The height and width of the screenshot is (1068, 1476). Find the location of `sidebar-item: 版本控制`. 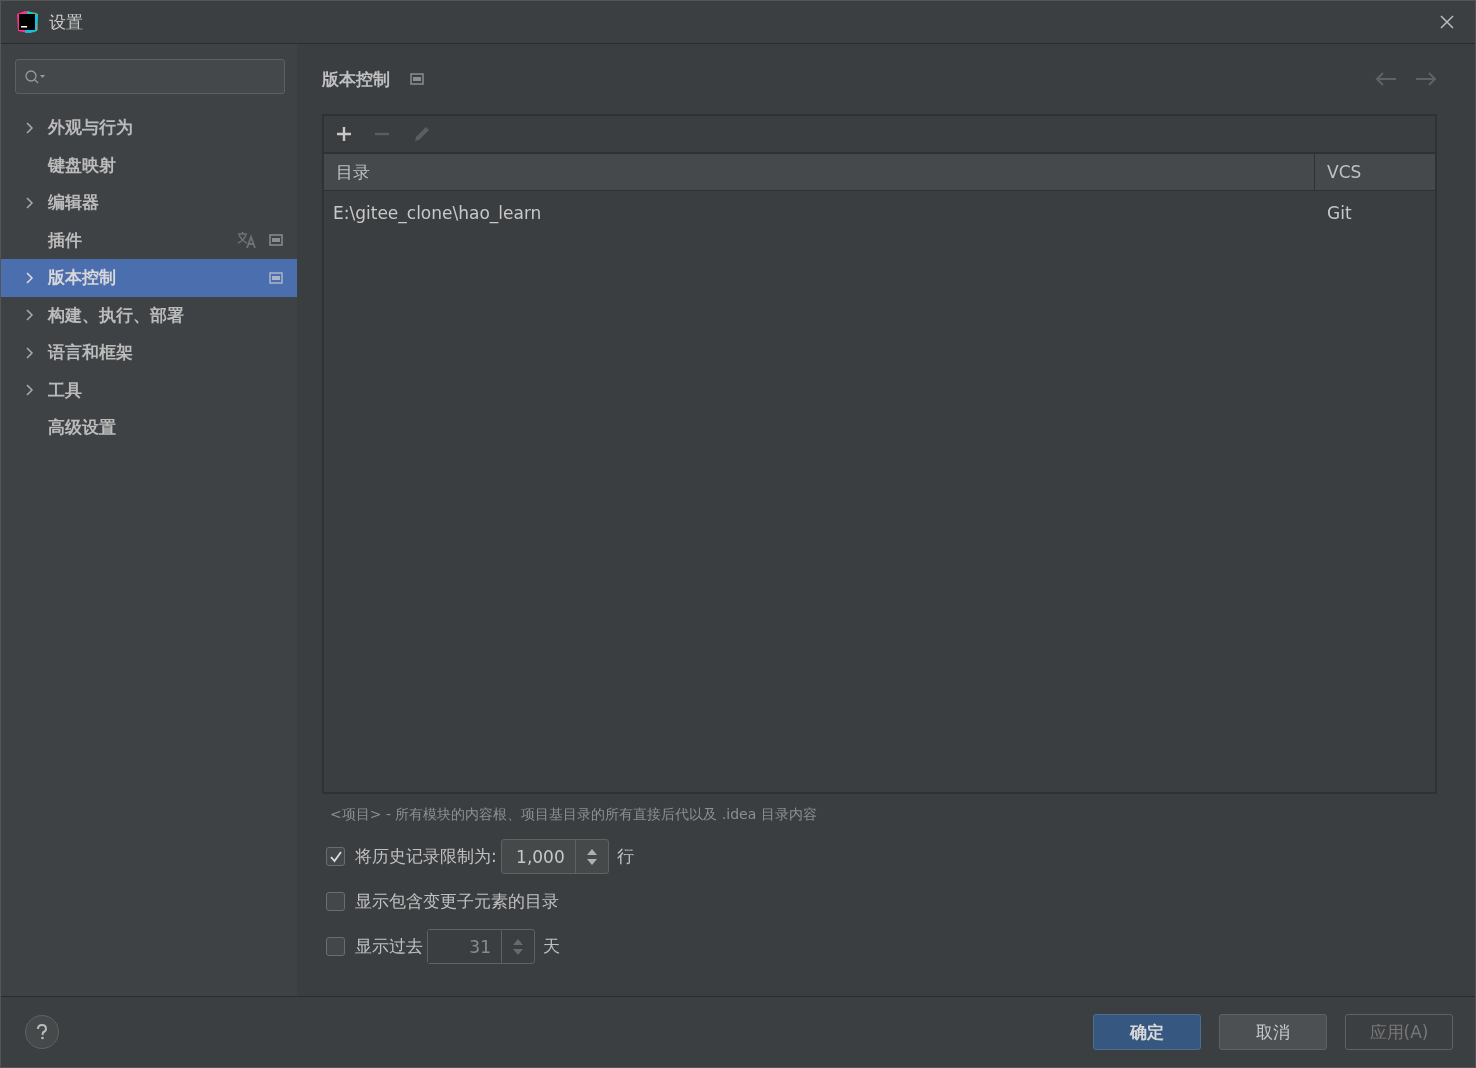

sidebar-item: 版本控制 is located at coordinates (149, 278).